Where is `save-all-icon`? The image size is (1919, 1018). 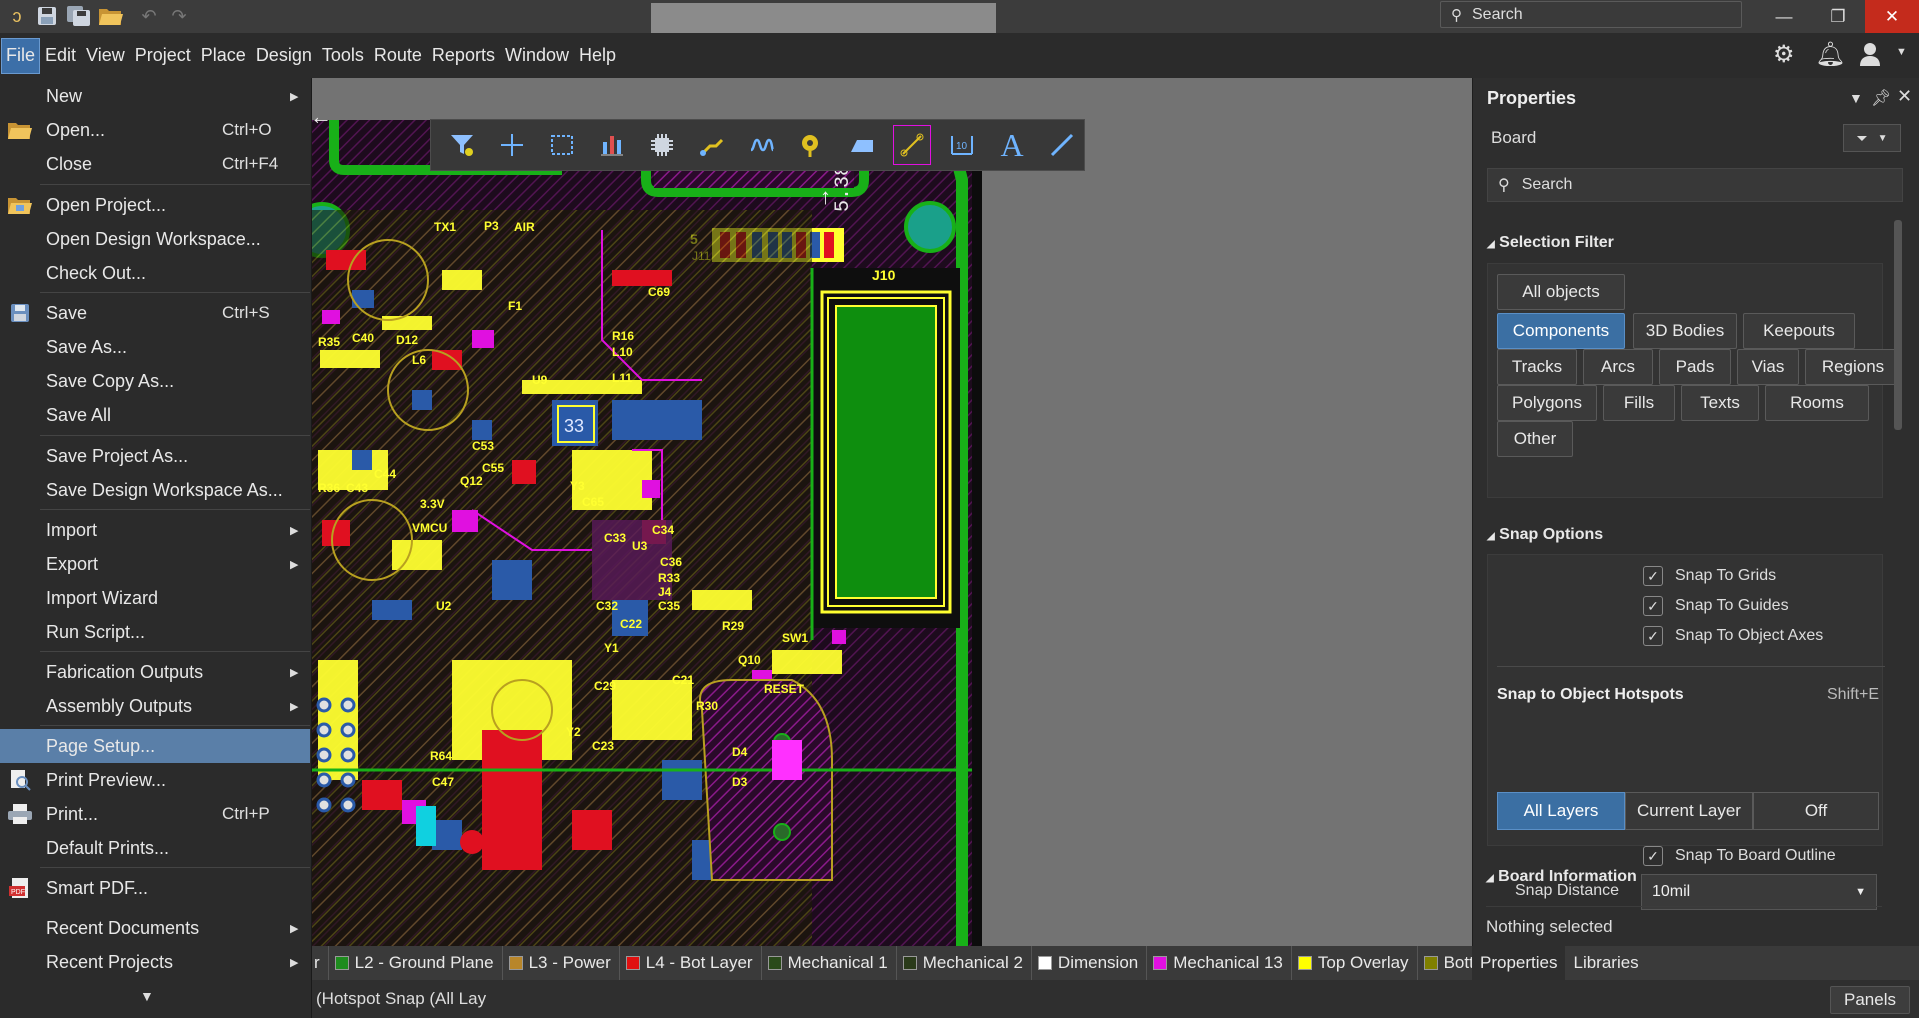 save-all-icon is located at coordinates (79, 16).